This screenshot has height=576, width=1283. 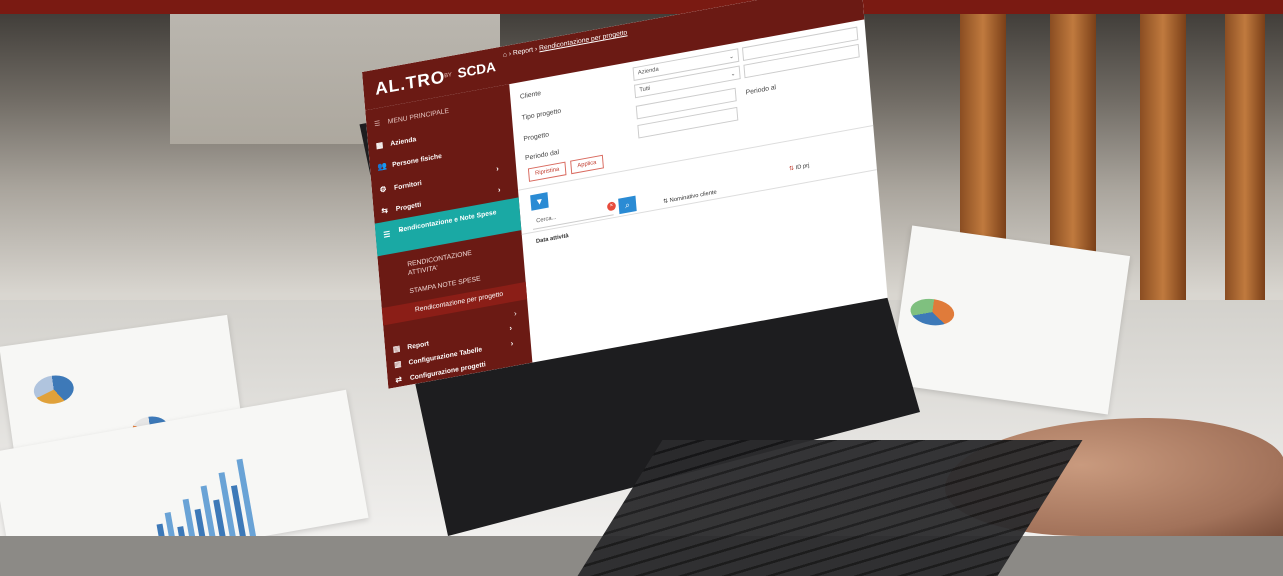 What do you see at coordinates (523, 52) in the screenshot?
I see `breadcrumb-report: Report` at bounding box center [523, 52].